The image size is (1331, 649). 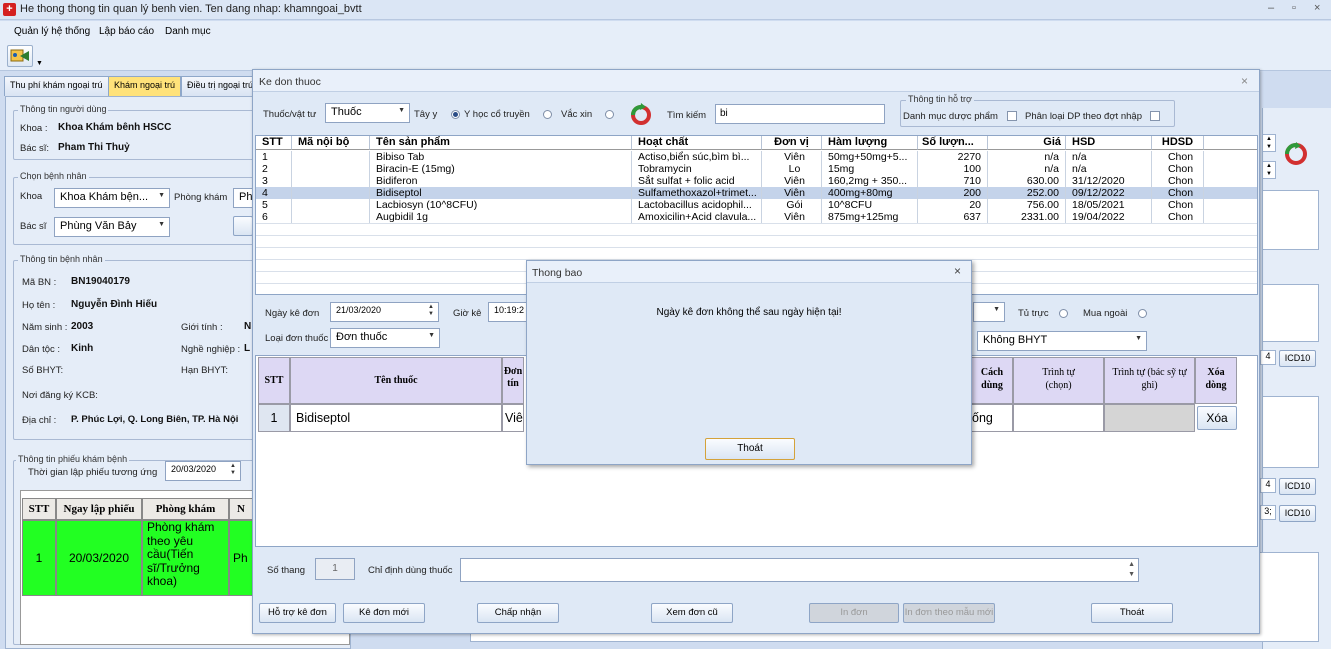 I want to click on thuoc-vattu-select: Thuốc ▼, so click(x=367, y=113).